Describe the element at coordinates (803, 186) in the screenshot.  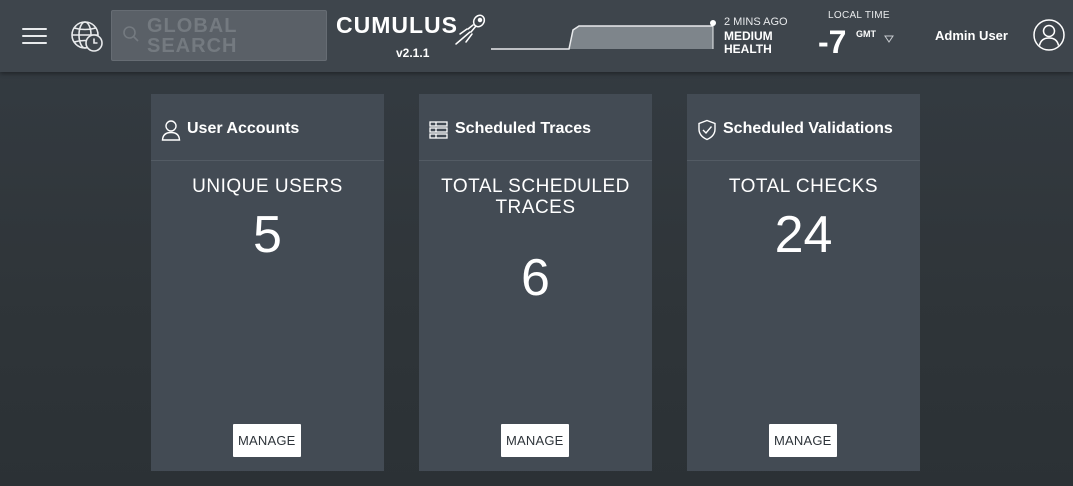
I see `metric-label: TOTAL CHECKS` at that location.